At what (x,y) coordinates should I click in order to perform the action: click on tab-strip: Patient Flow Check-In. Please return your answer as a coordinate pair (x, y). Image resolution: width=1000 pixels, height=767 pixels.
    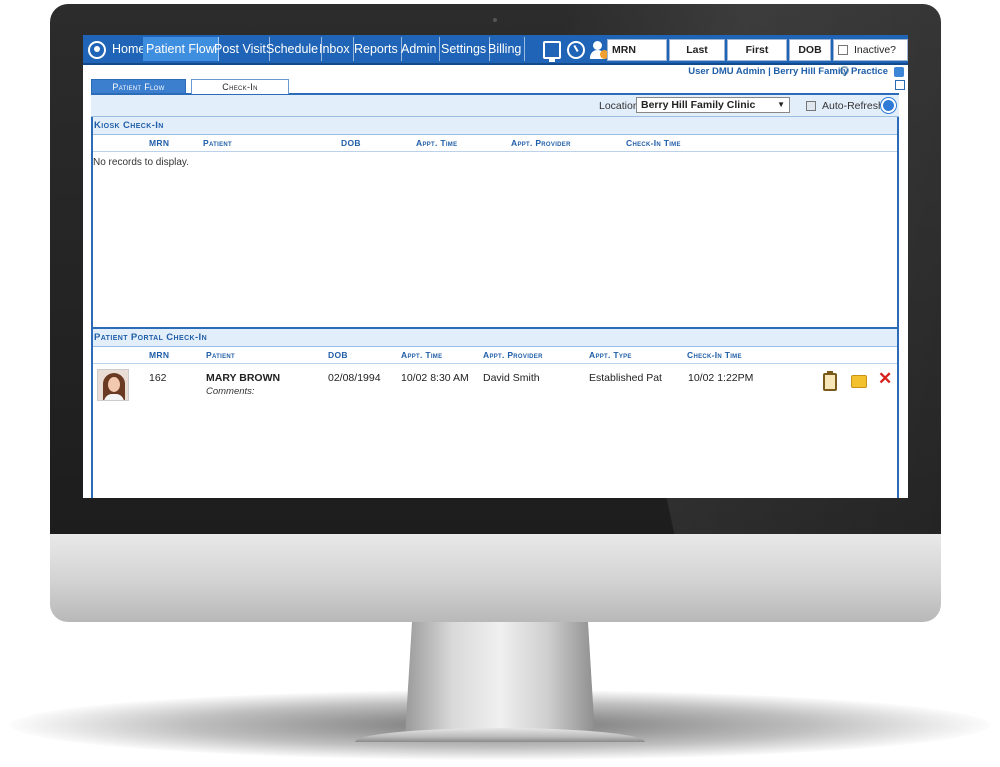
    Looking at the image, I should click on (495, 87).